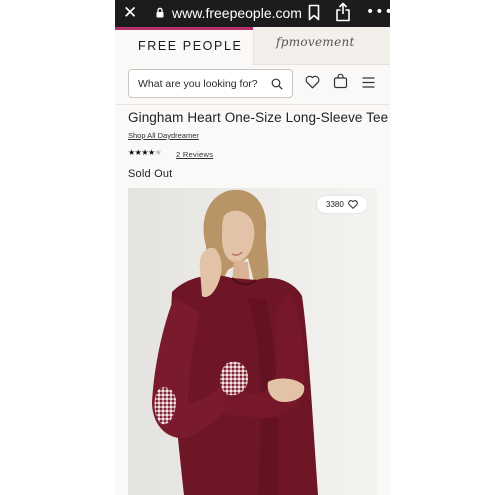 The width and height of the screenshot is (495, 495). I want to click on search-input, so click(201, 84).